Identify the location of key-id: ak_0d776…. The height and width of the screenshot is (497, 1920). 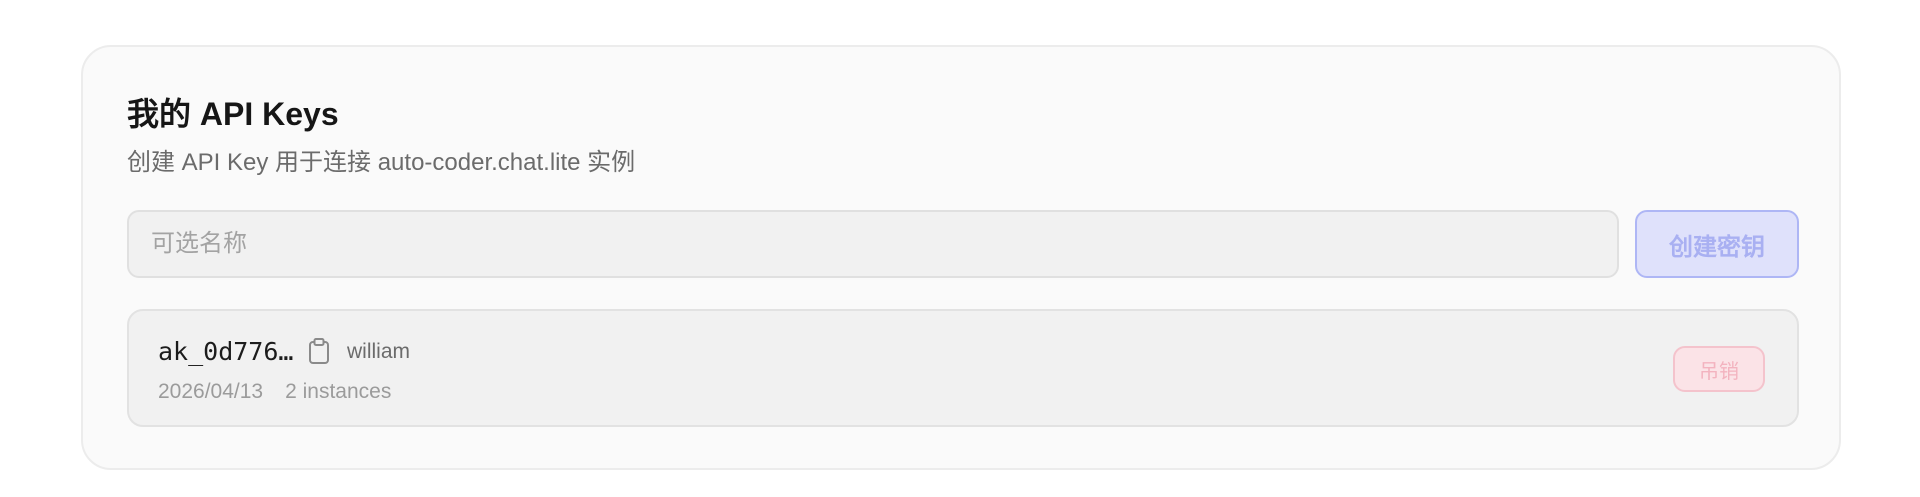
(226, 351).